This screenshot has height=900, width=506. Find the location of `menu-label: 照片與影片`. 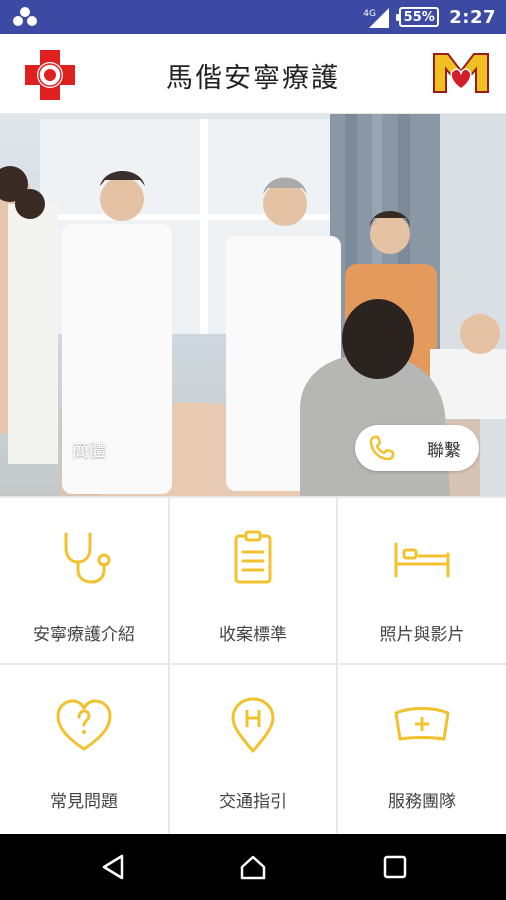

menu-label: 照片與影片 is located at coordinates (422, 635).